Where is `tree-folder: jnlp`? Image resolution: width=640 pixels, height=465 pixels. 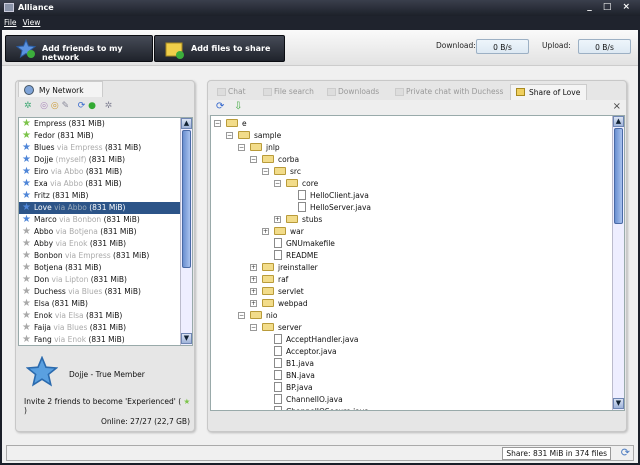 tree-folder: jnlp is located at coordinates (265, 148).